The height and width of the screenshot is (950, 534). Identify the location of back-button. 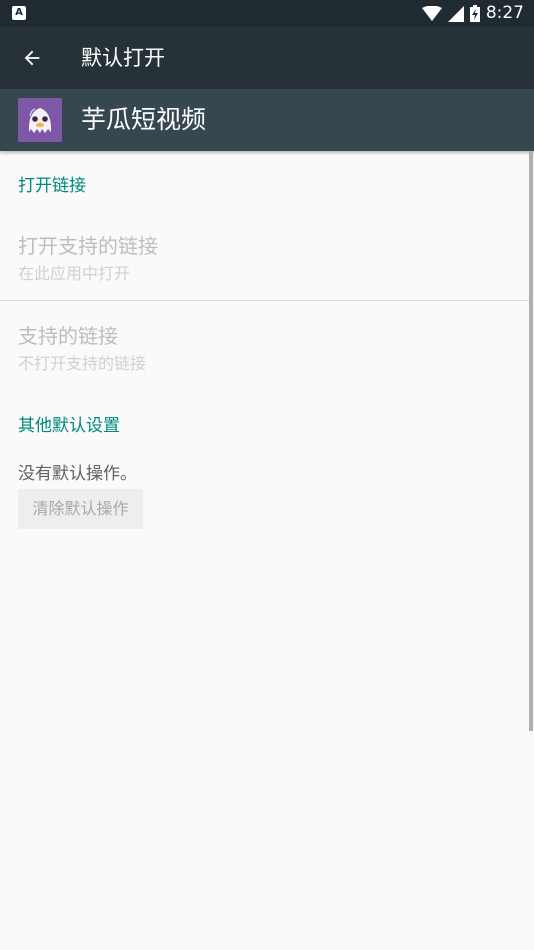
(32, 58).